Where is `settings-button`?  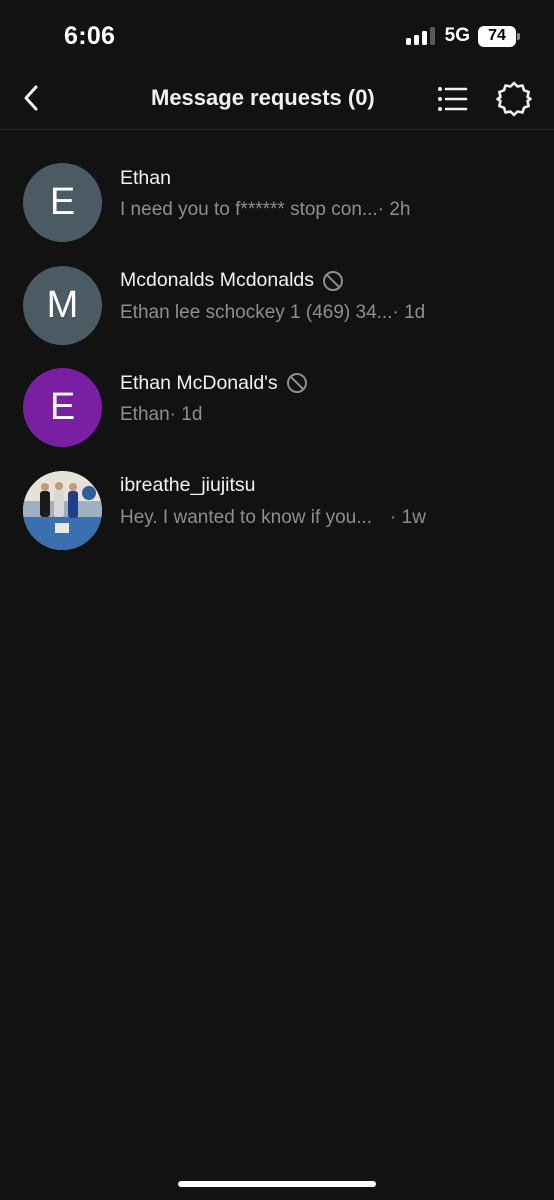 settings-button is located at coordinates (514, 99).